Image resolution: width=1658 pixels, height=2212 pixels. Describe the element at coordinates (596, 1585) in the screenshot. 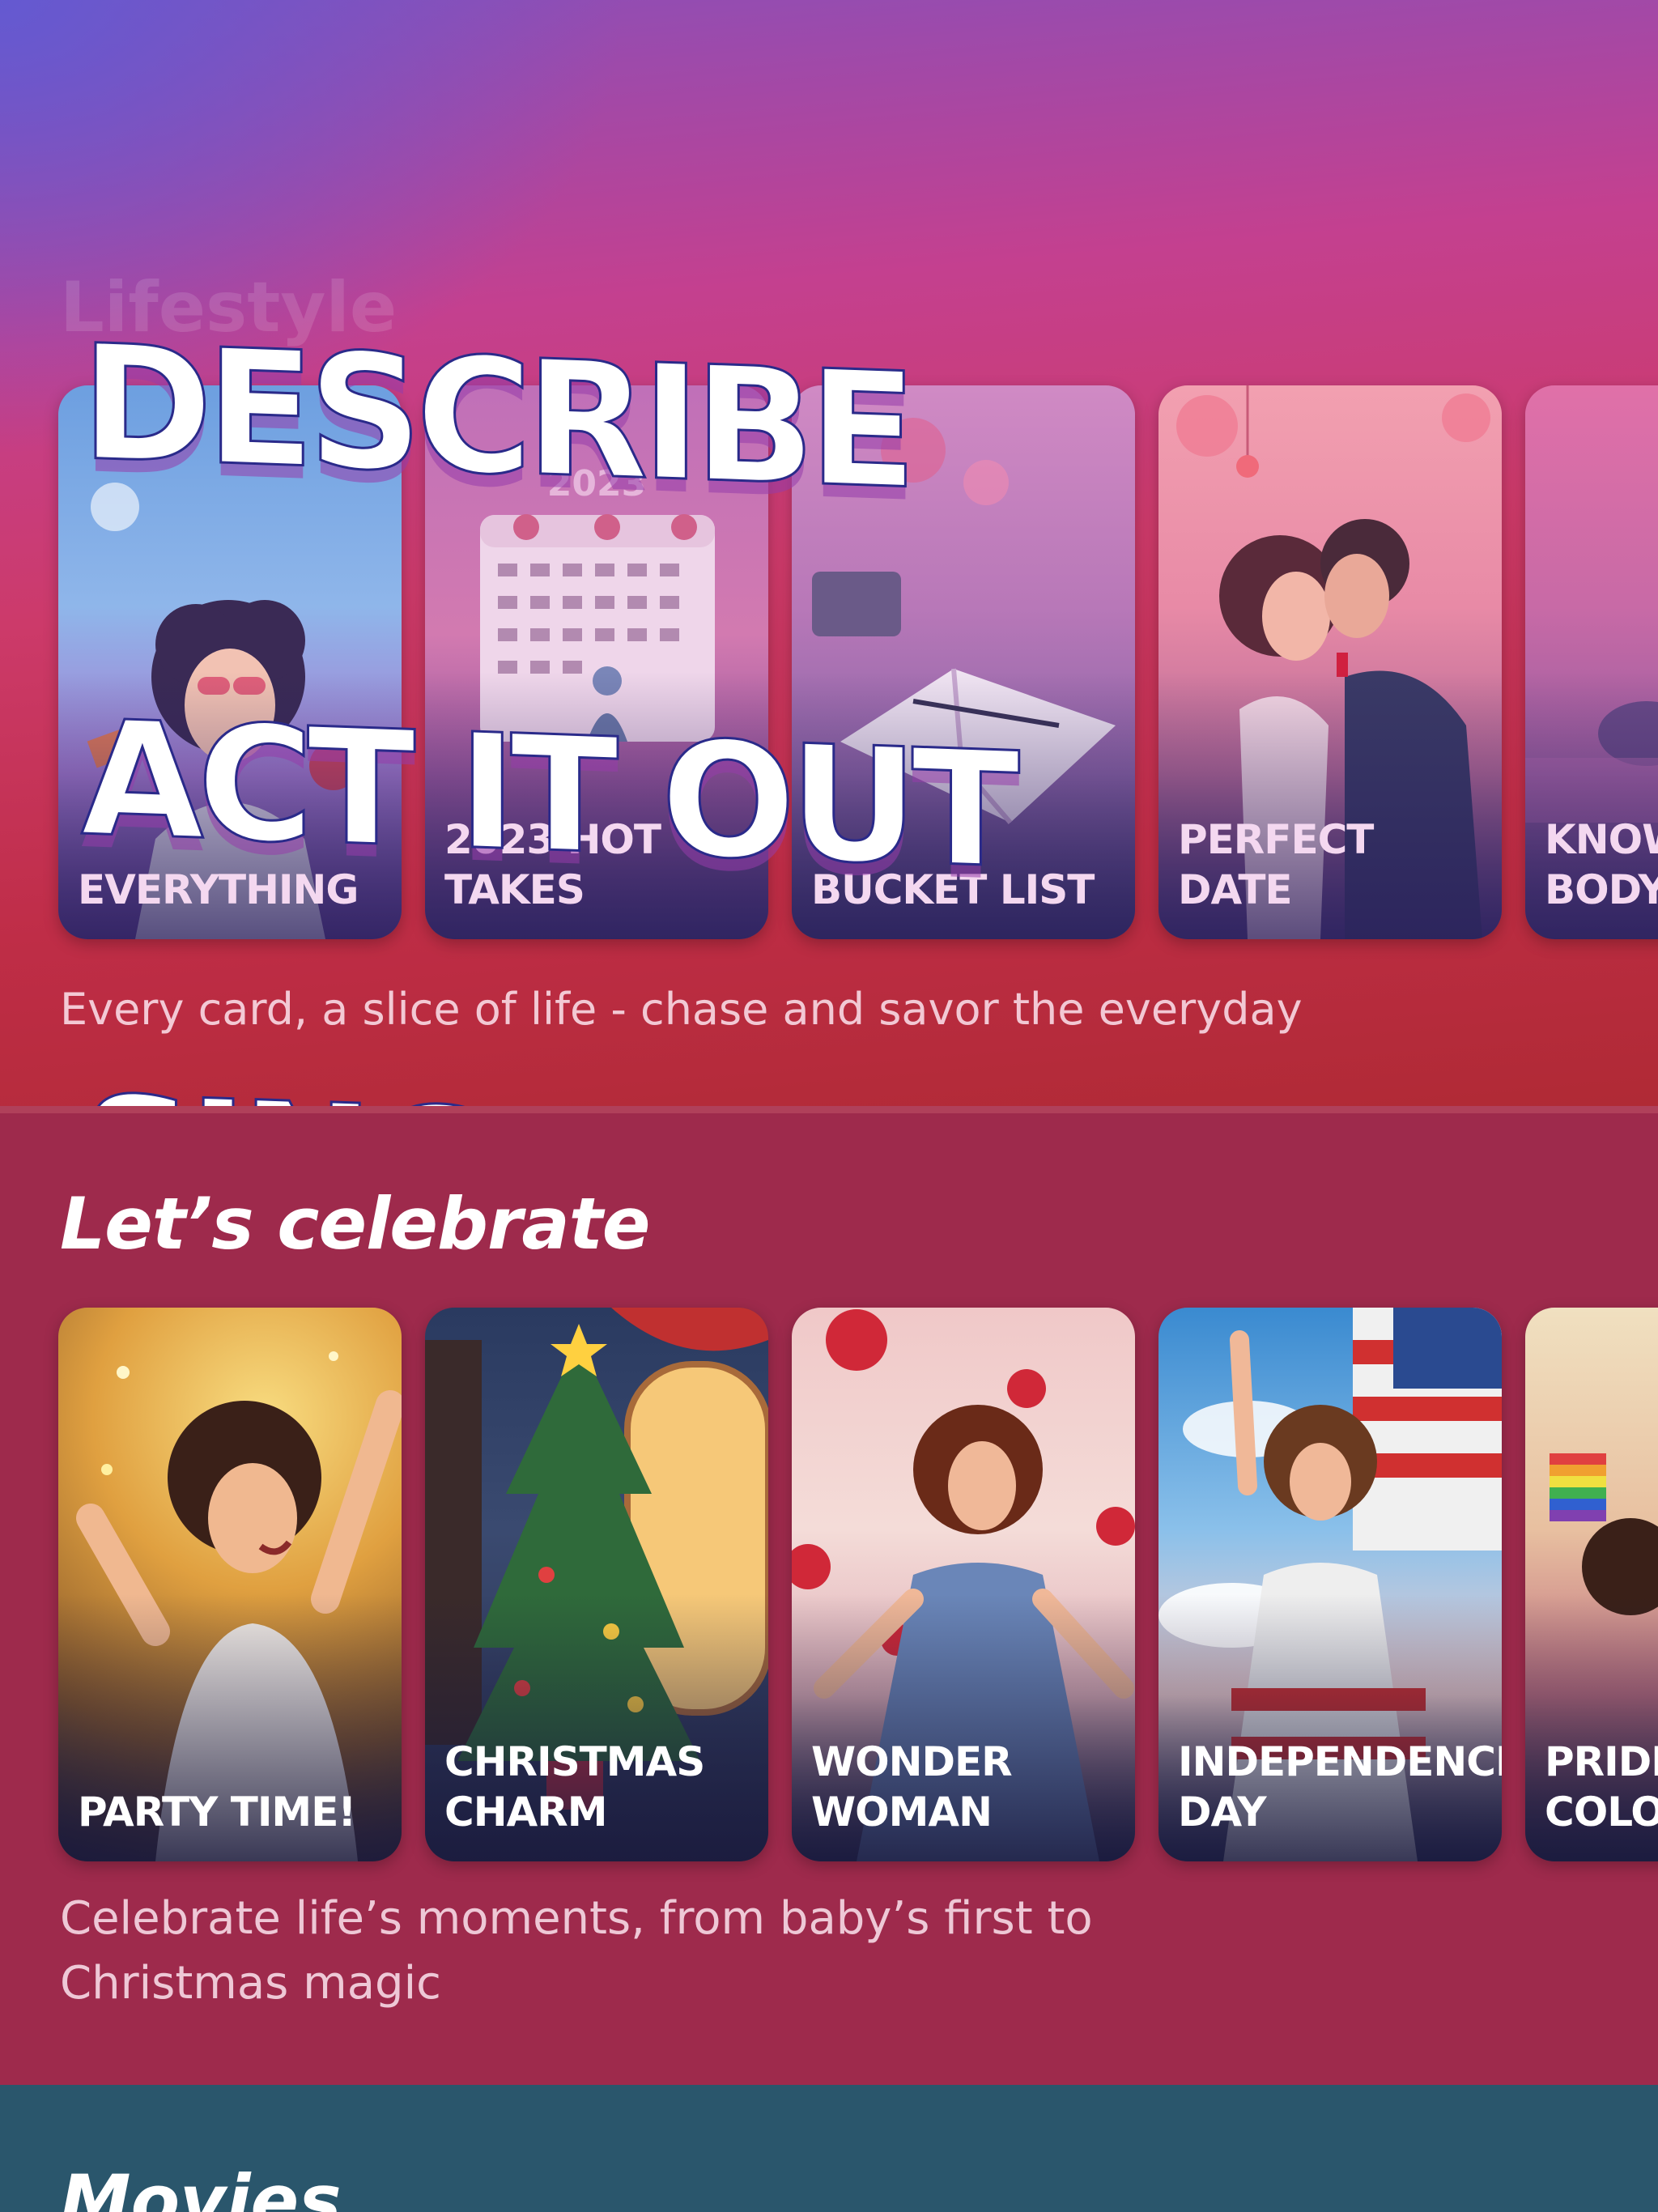

I see `card-christmas-charm: CHRISTMAS CHARM` at that location.